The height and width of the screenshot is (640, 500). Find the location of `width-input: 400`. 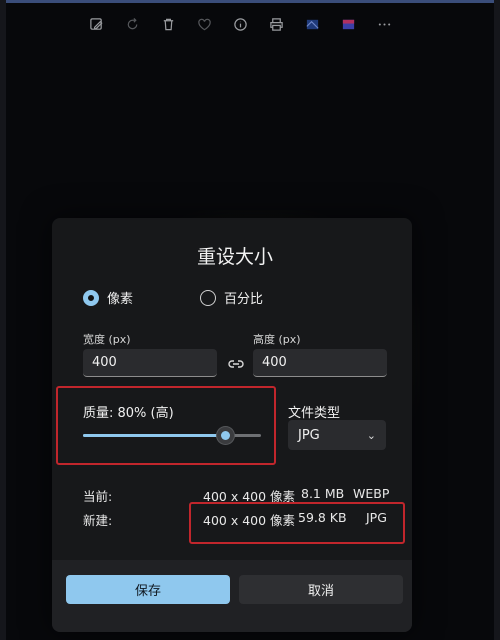

width-input: 400 is located at coordinates (150, 363).